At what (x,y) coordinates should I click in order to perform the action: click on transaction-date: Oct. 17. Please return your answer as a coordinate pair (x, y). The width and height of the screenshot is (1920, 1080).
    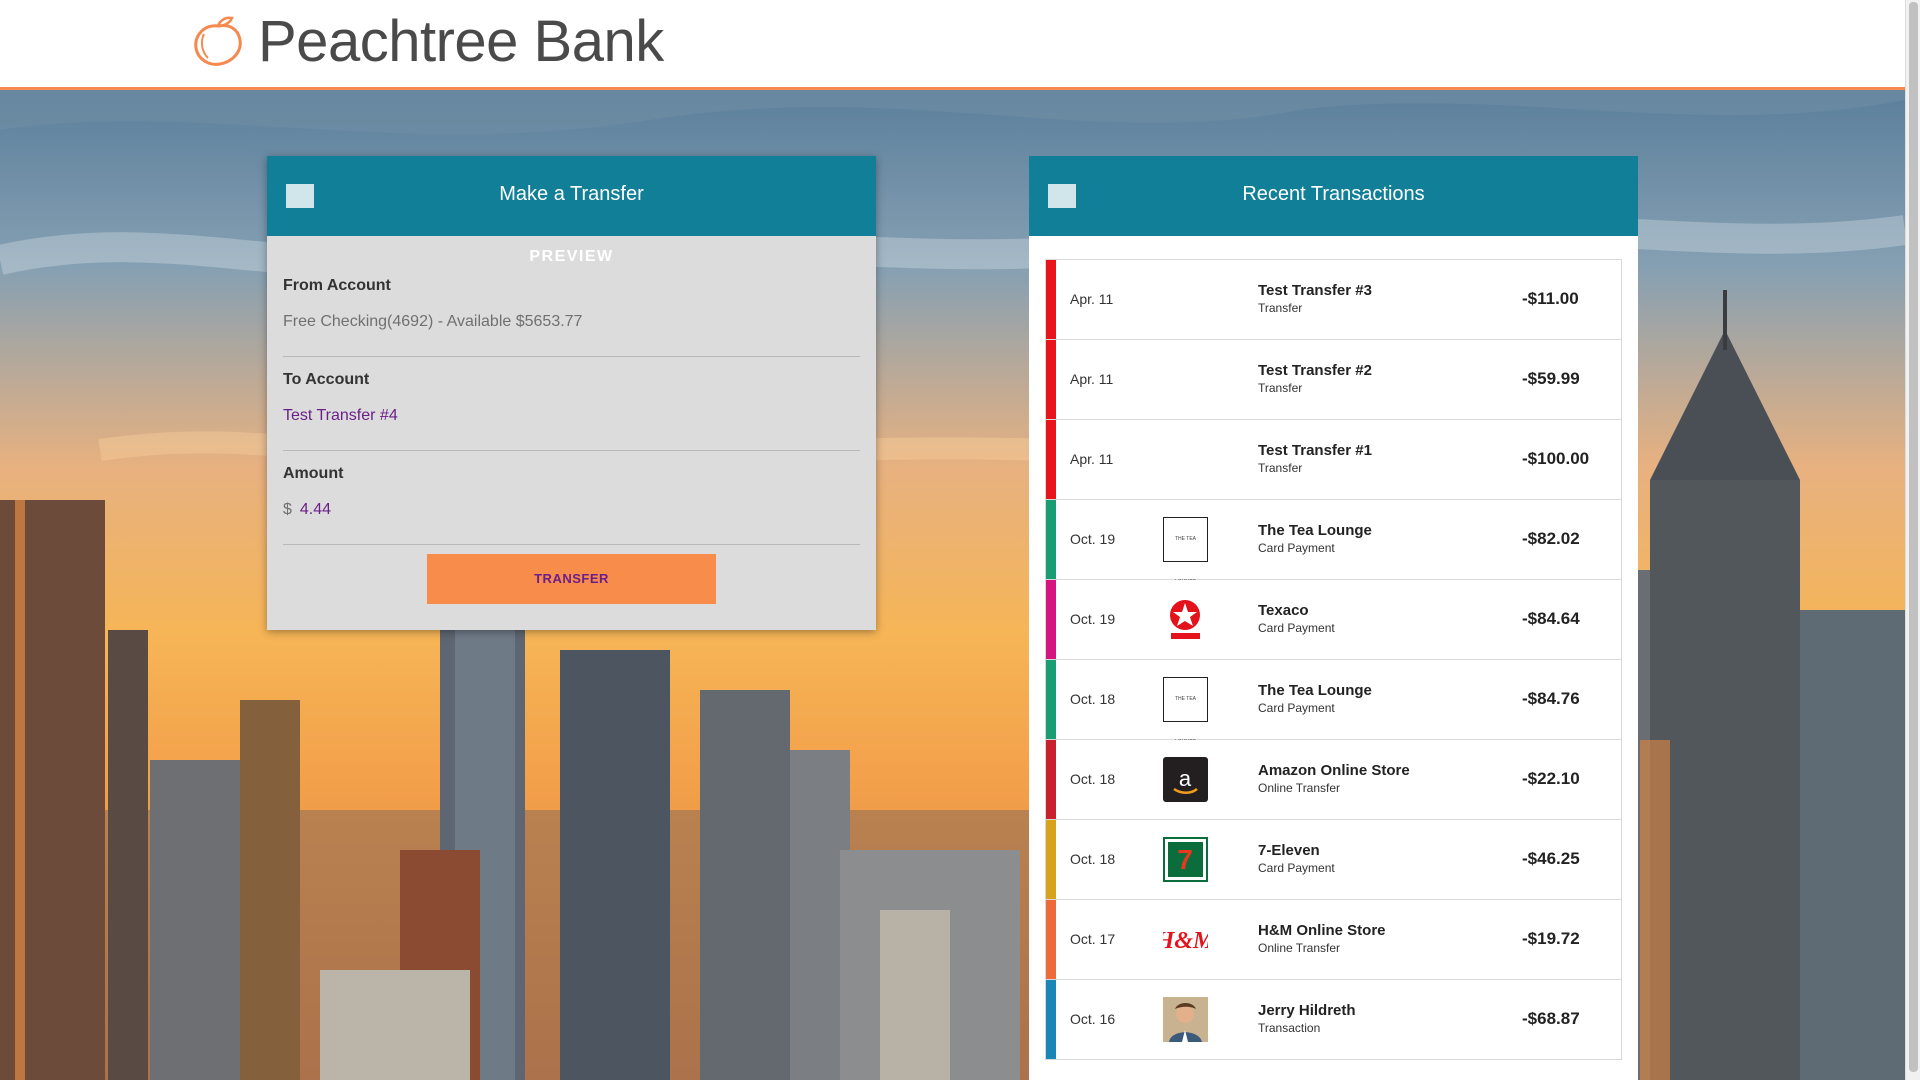
    Looking at the image, I should click on (1093, 939).